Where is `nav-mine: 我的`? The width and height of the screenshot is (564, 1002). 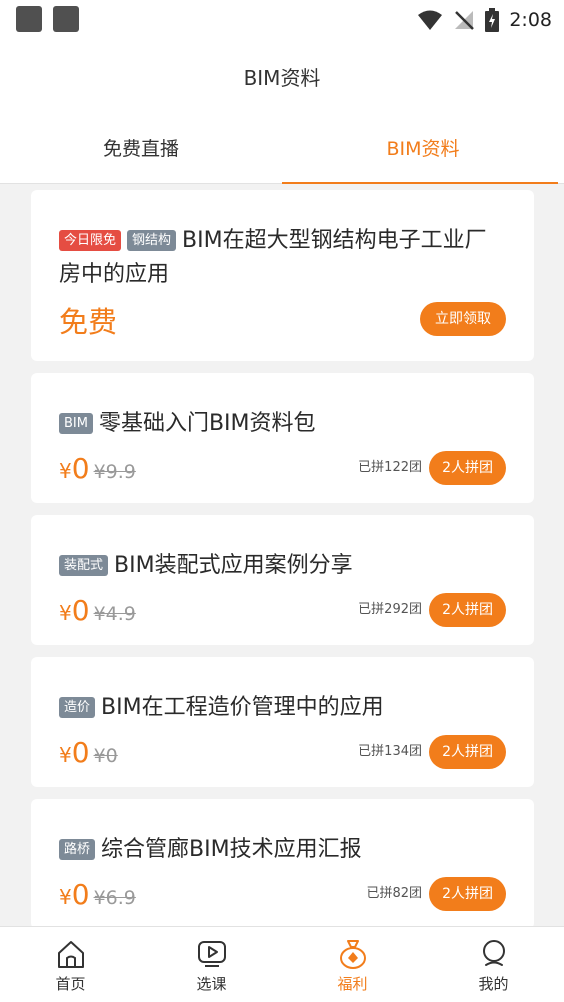 nav-mine: 我的 is located at coordinates (493, 964).